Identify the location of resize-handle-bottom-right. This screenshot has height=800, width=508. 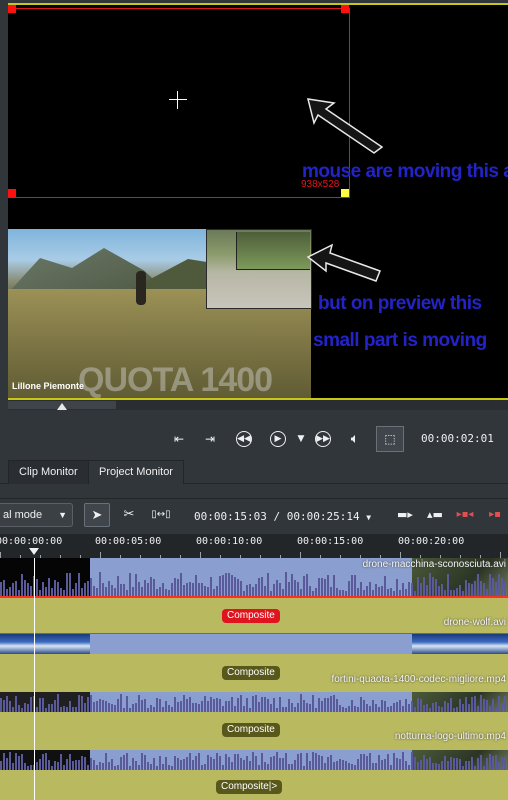
(345, 193).